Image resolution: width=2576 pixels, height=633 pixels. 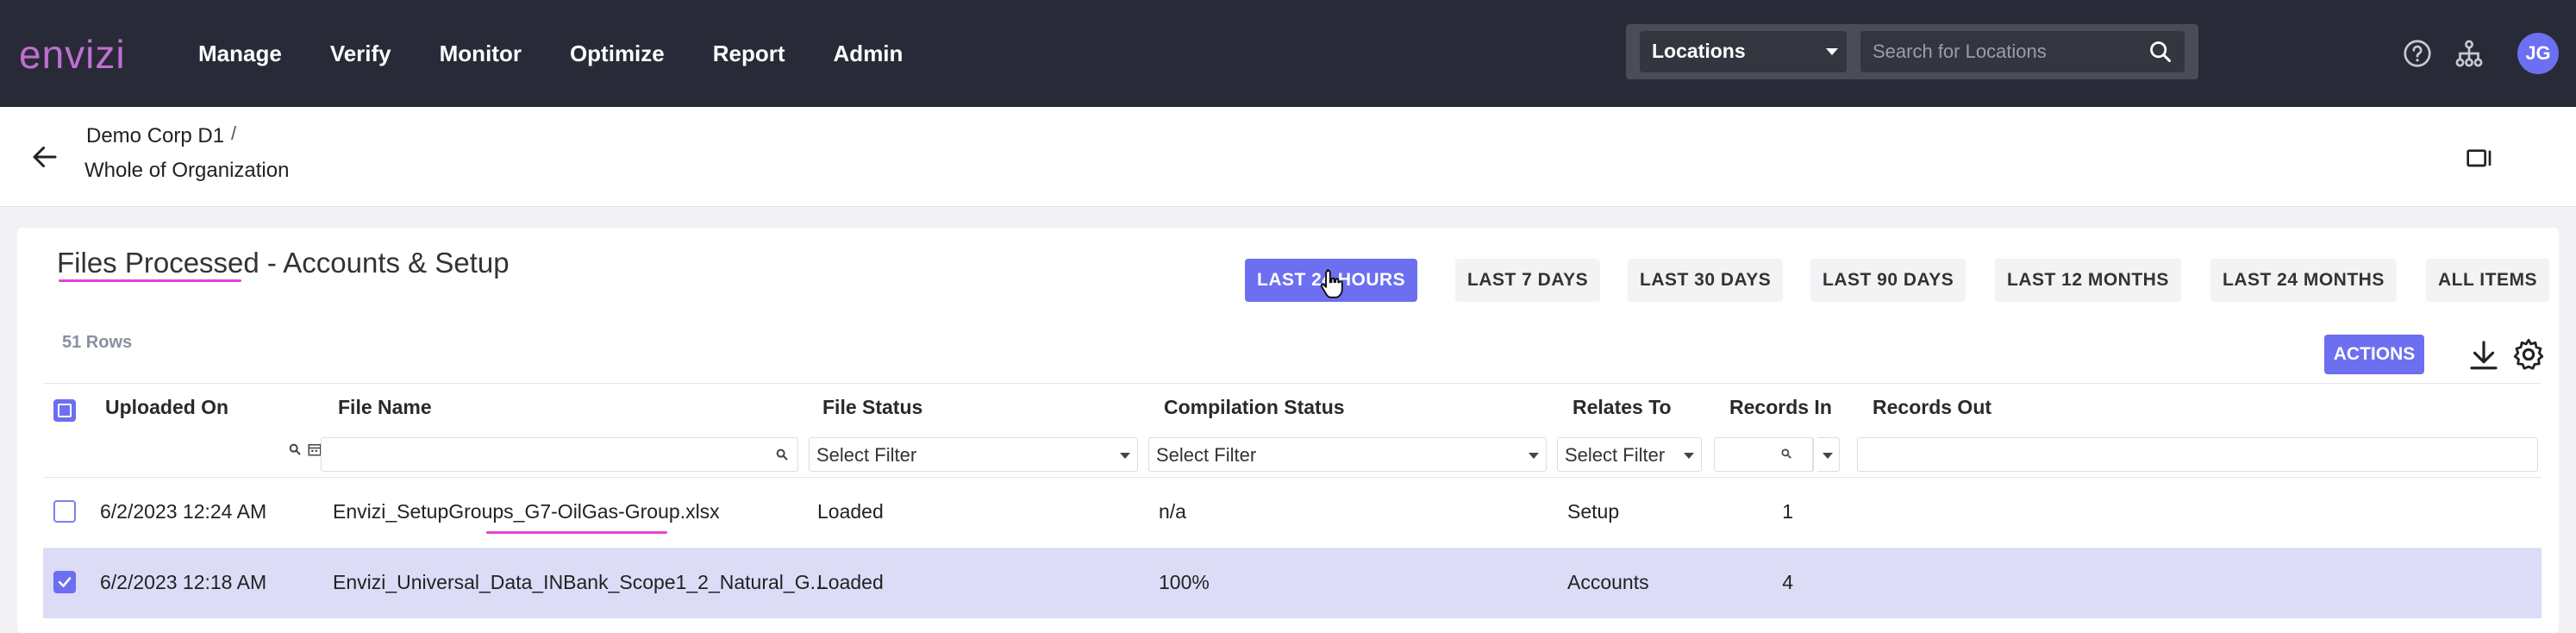 I want to click on compilation-status-filter-value: Select Filter, so click(x=1206, y=455).